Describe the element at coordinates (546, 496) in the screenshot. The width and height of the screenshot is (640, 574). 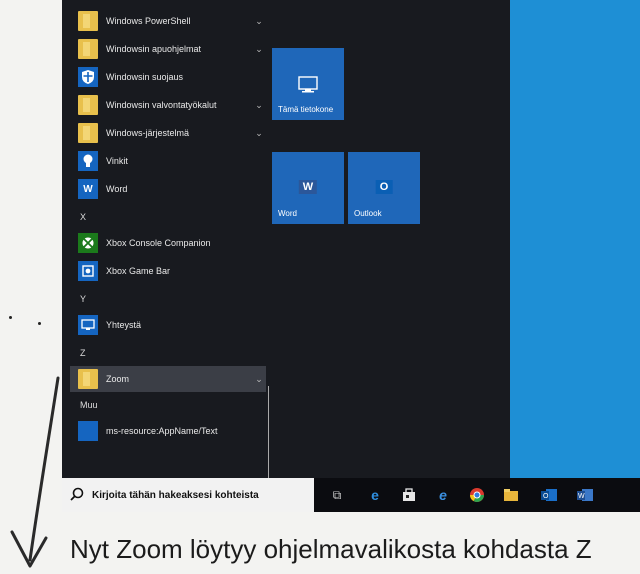
I see `svg-text: O` at that location.